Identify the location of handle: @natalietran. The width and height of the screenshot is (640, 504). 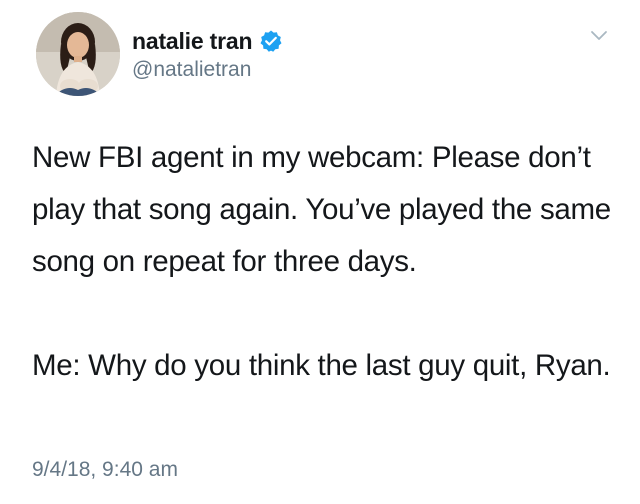
(191, 70).